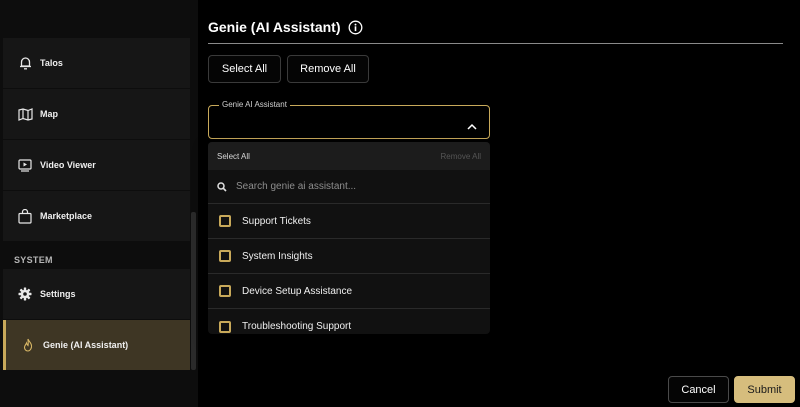 The image size is (800, 407). Describe the element at coordinates (233, 156) in the screenshot. I see `dropdown-select-all: Select All` at that location.